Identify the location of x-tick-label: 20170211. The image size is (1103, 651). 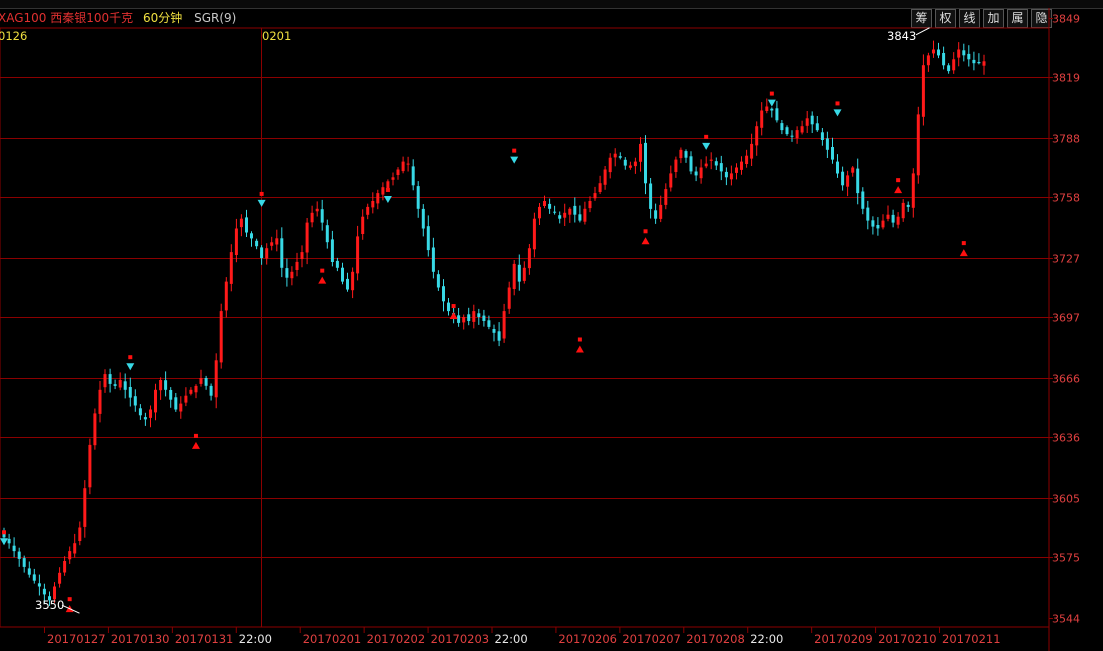
(971, 639).